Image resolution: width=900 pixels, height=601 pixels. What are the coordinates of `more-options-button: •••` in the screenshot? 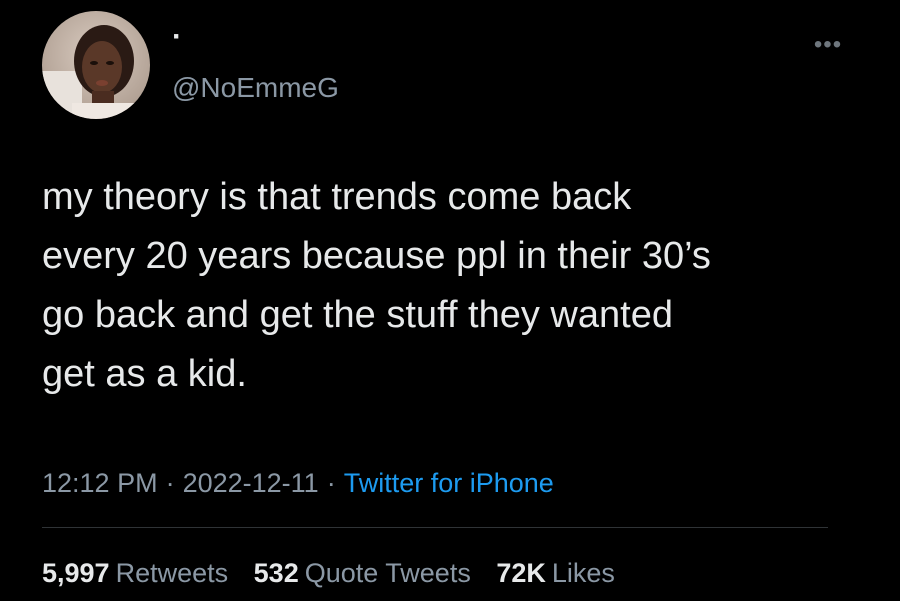 It's located at (828, 45).